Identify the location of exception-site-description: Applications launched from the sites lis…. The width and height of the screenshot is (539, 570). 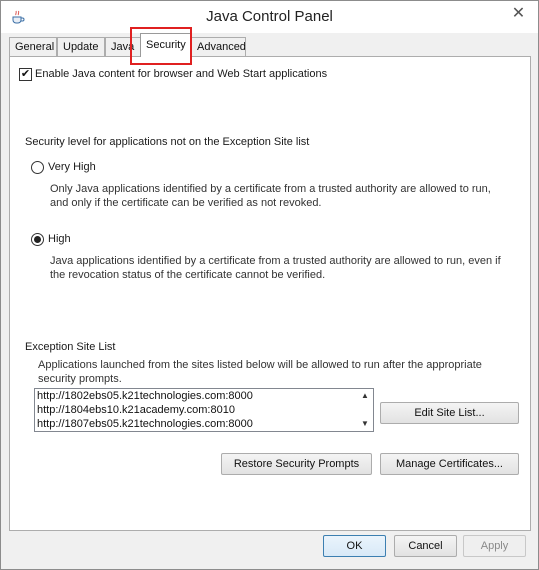
(260, 372).